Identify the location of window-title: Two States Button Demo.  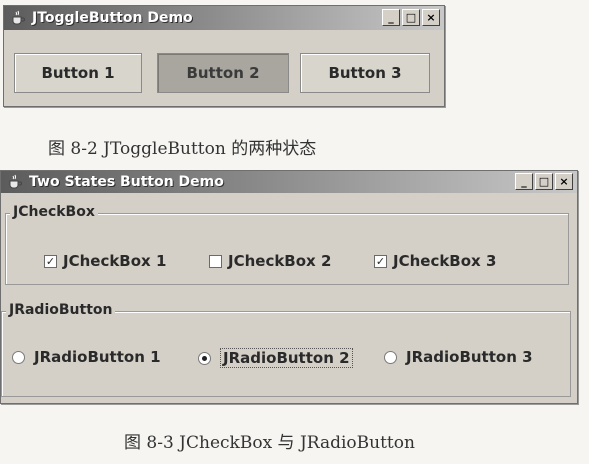
(126, 182).